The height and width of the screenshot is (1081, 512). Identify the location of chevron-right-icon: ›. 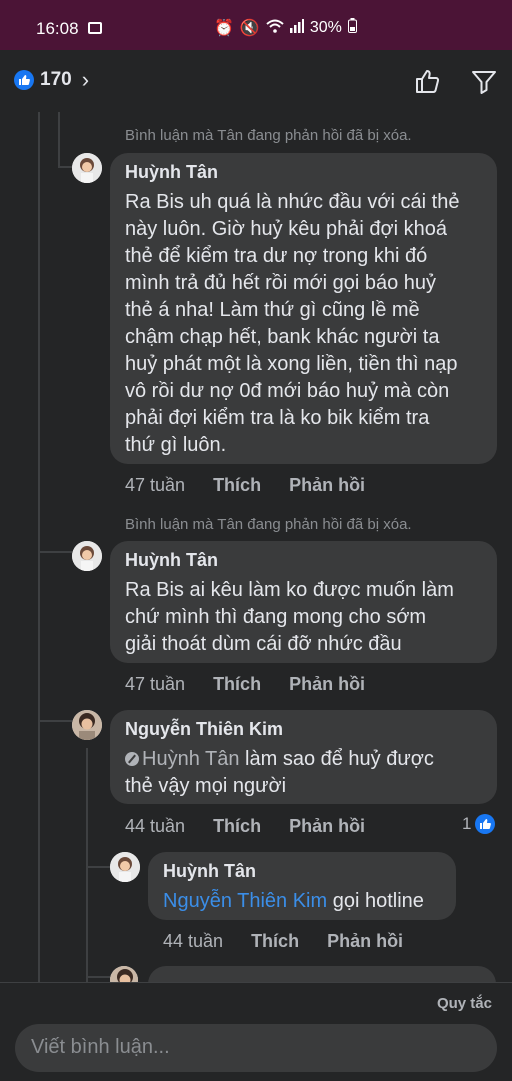
(85, 79).